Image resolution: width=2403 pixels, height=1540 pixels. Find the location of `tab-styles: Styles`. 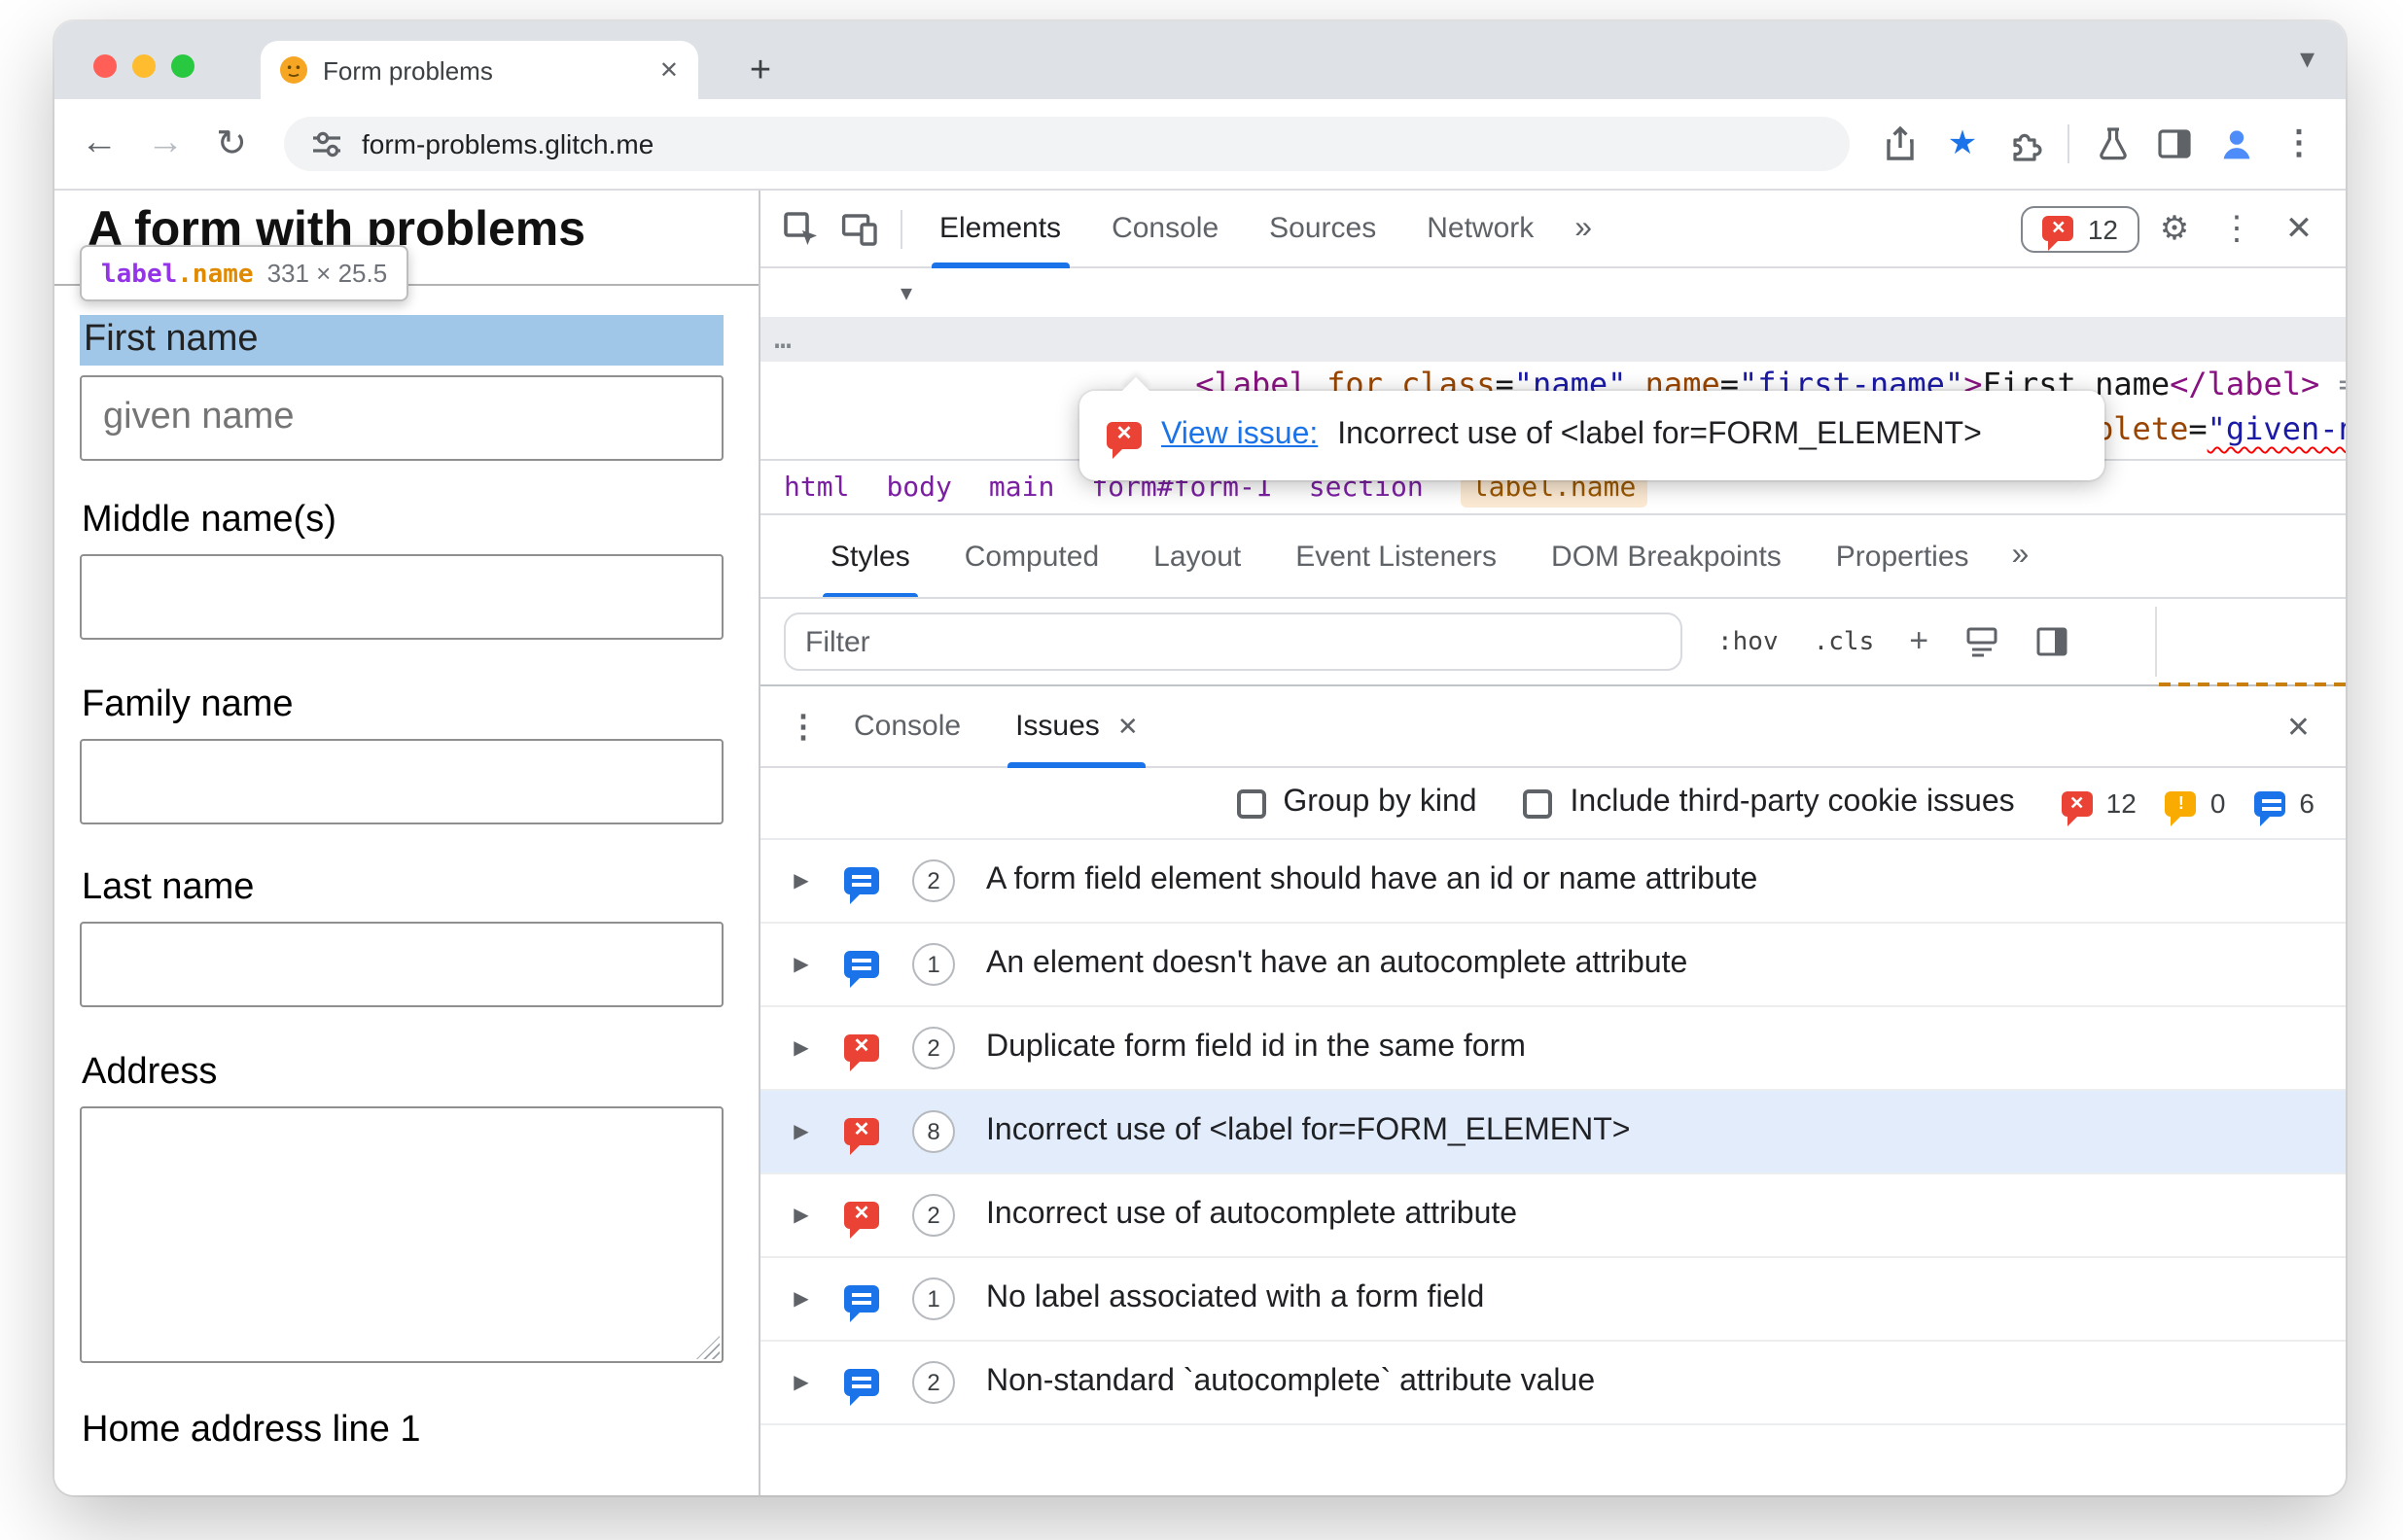

tab-styles: Styles is located at coordinates (870, 556).